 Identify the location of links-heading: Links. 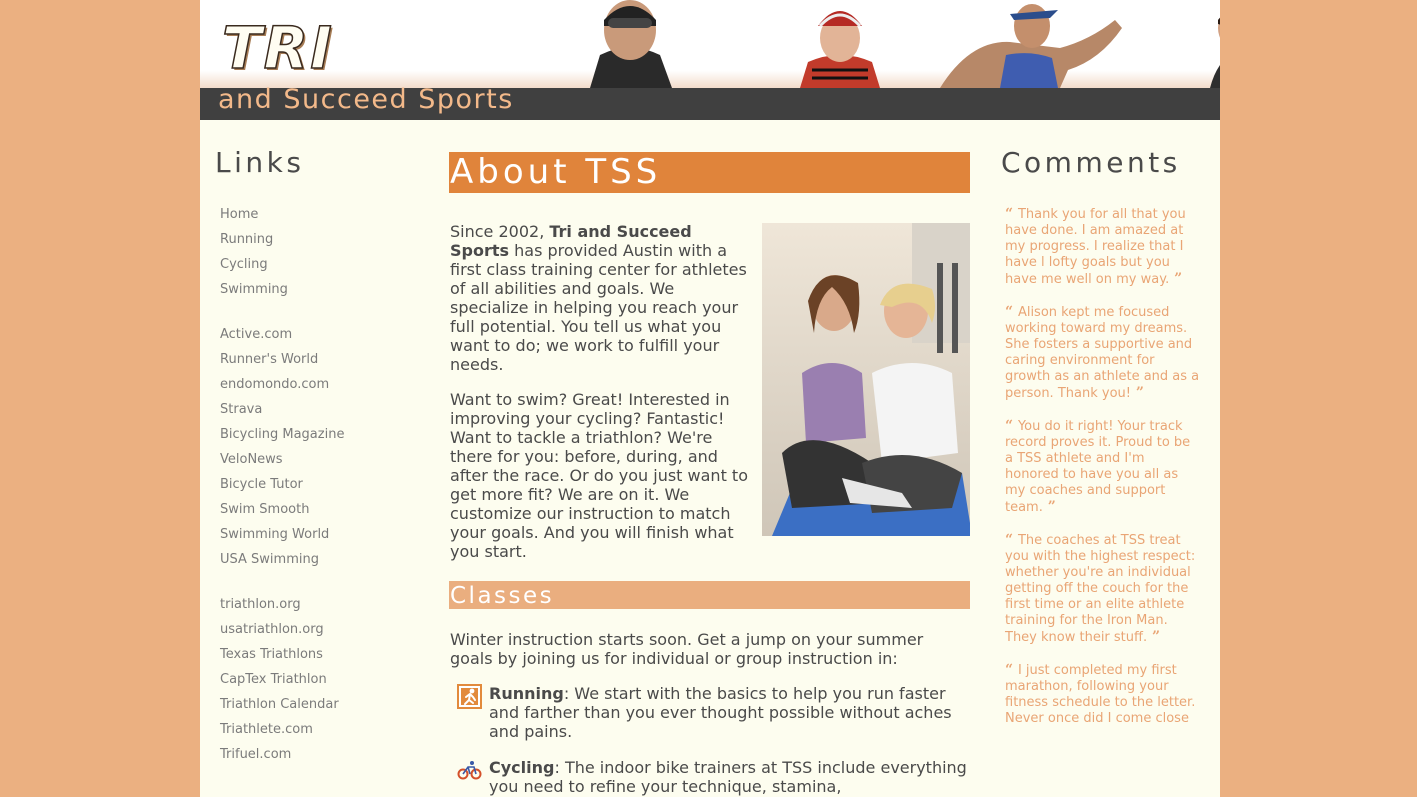
(260, 162).